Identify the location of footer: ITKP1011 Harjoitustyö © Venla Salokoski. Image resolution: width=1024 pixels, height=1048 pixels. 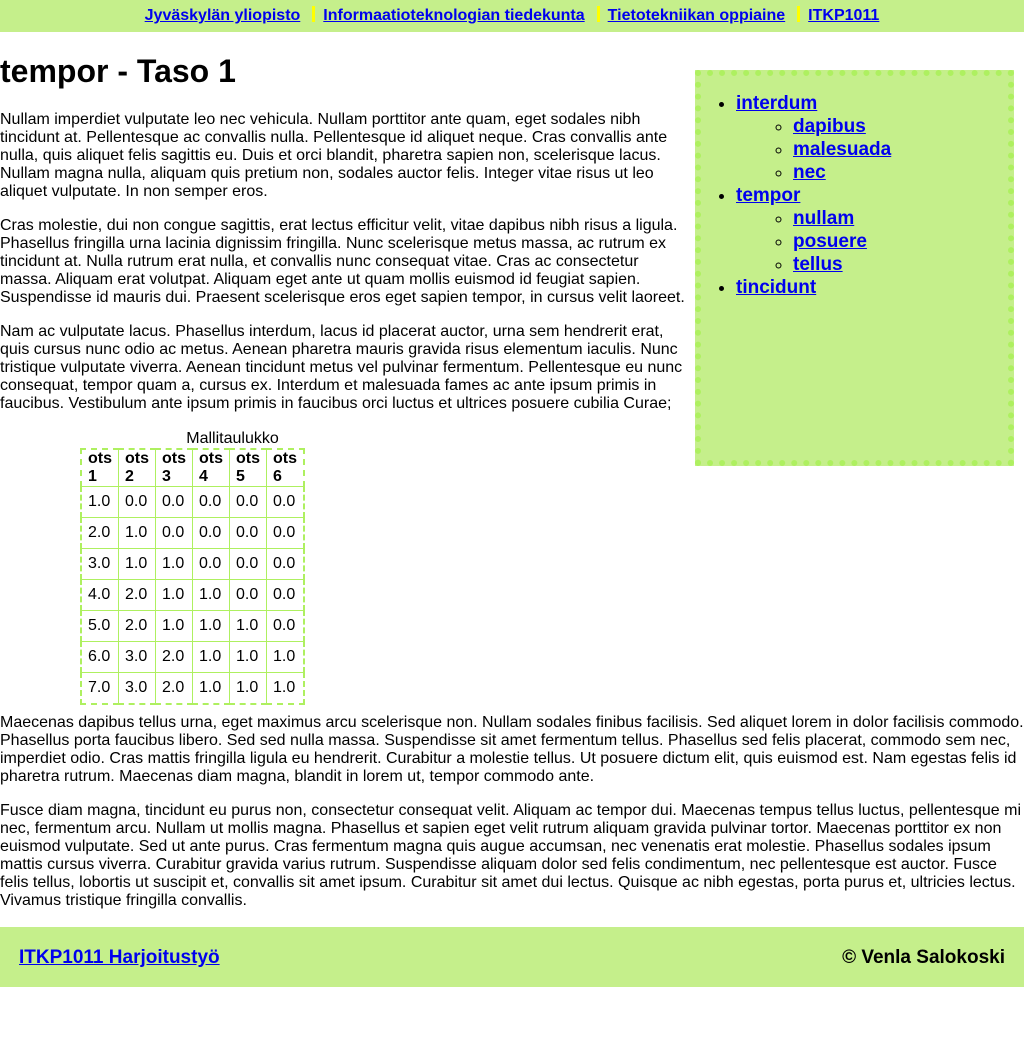
(512, 957).